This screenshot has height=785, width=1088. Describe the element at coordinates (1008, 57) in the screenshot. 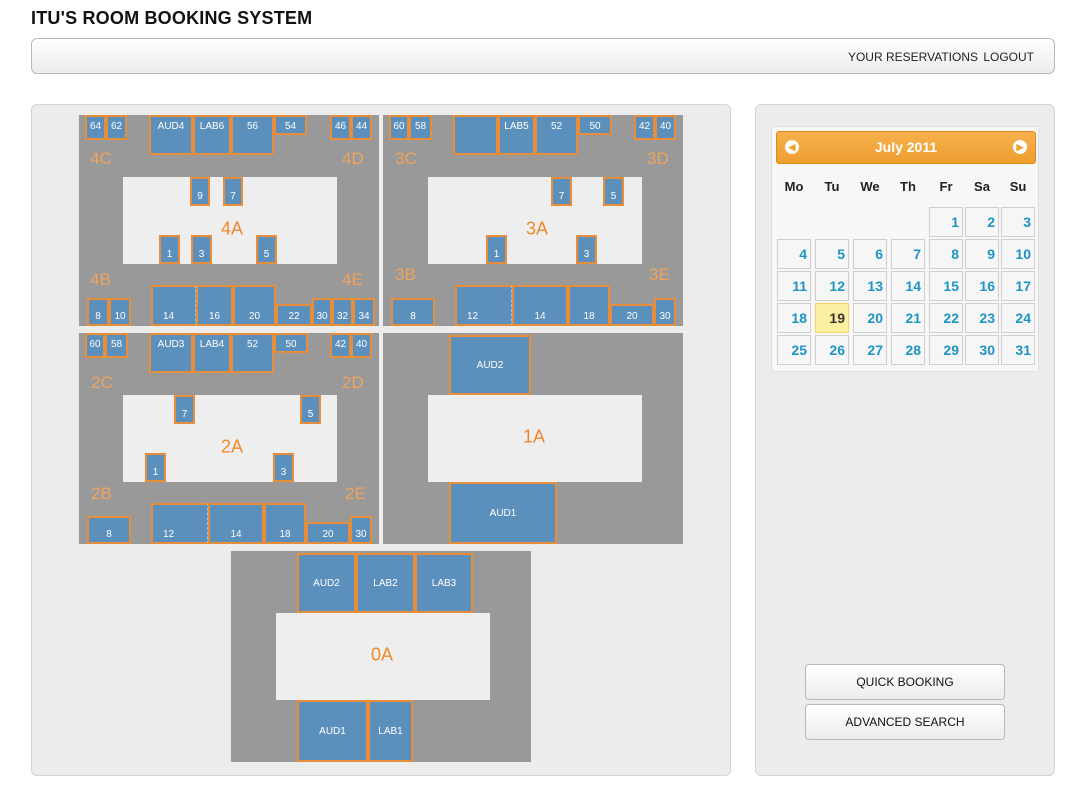

I see `logout-link: LOGOUT` at that location.